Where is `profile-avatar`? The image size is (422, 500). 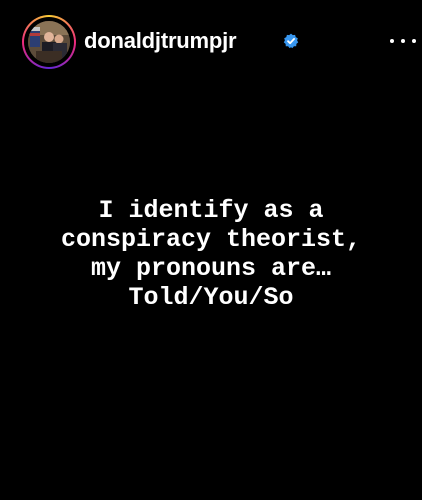
profile-avatar is located at coordinates (49, 42).